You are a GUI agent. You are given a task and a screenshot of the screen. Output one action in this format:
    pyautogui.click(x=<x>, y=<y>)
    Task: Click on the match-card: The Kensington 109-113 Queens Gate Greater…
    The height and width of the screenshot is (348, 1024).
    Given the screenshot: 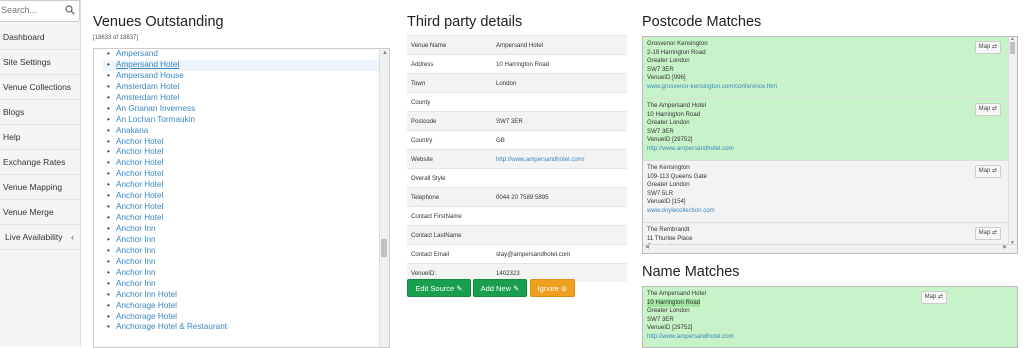 What is the action you would take?
    pyautogui.click(x=830, y=192)
    